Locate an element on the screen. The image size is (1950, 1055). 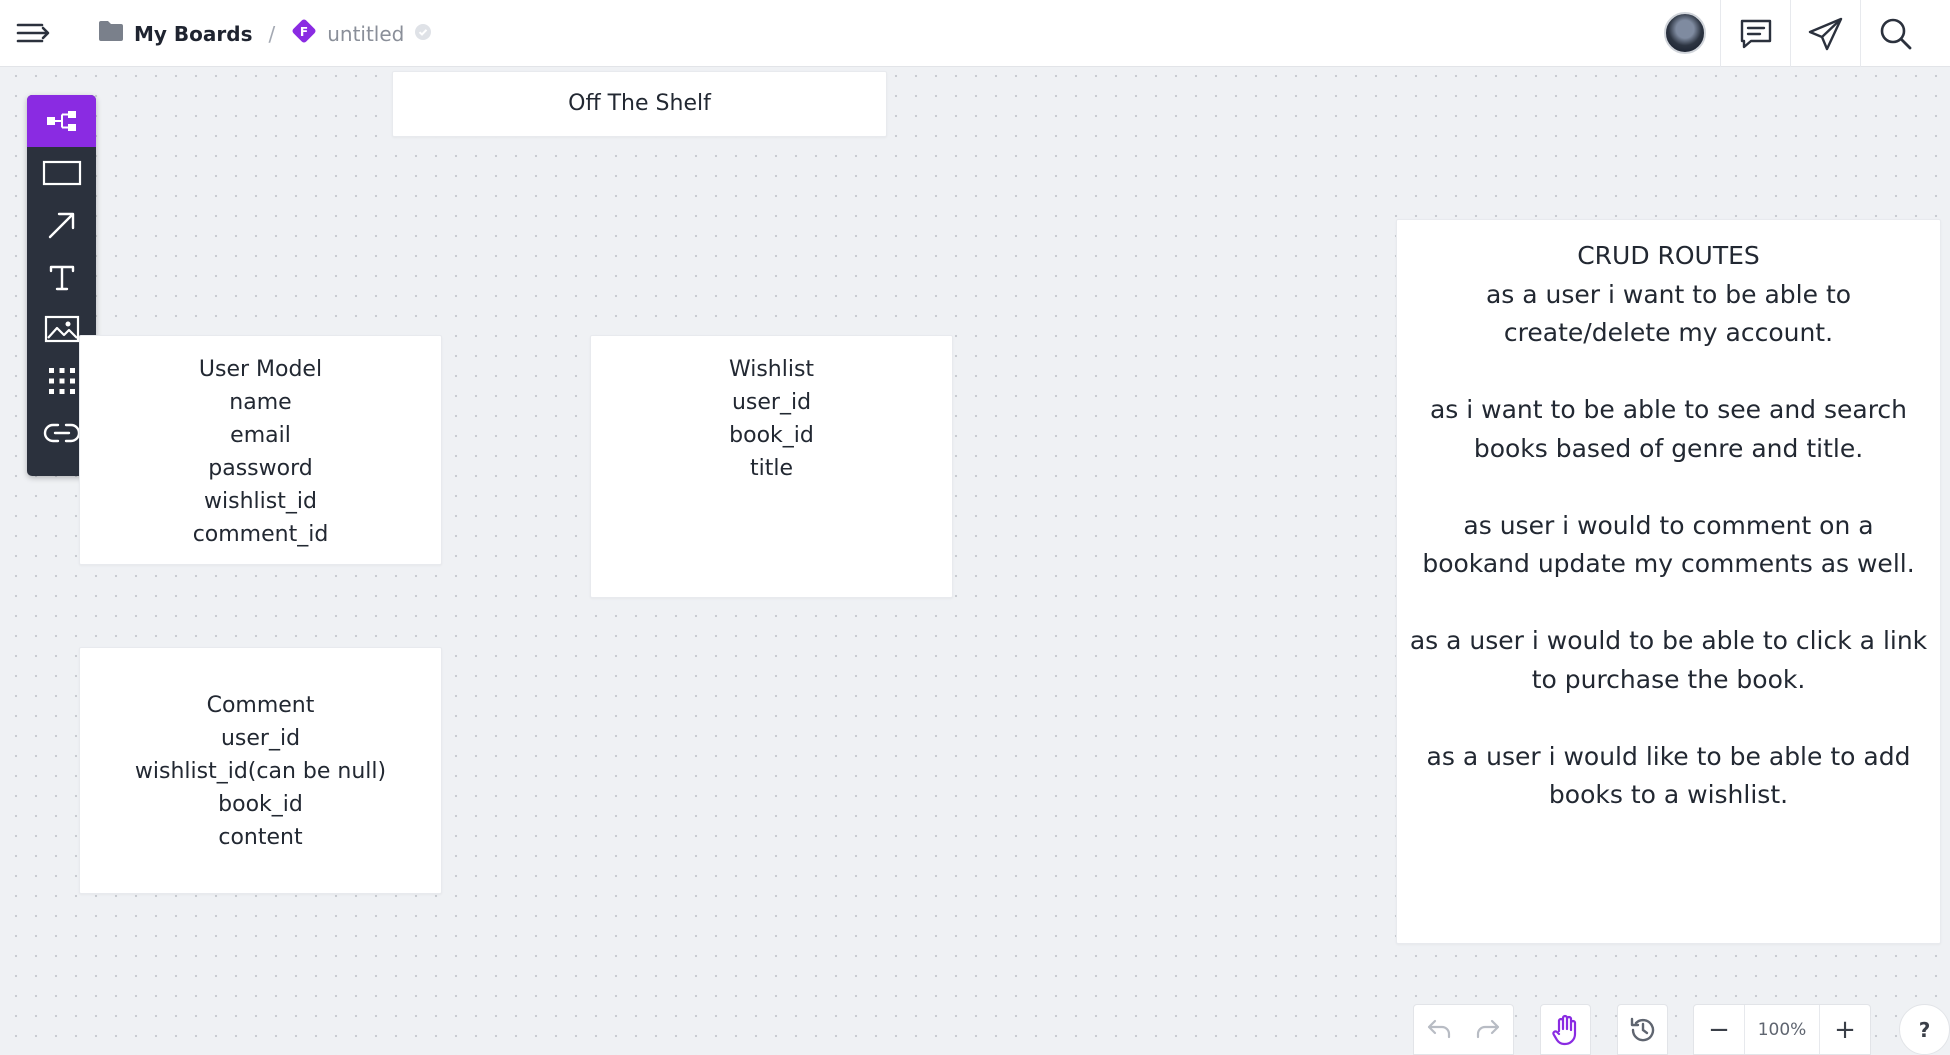
saved-check-icon is located at coordinates (423, 34).